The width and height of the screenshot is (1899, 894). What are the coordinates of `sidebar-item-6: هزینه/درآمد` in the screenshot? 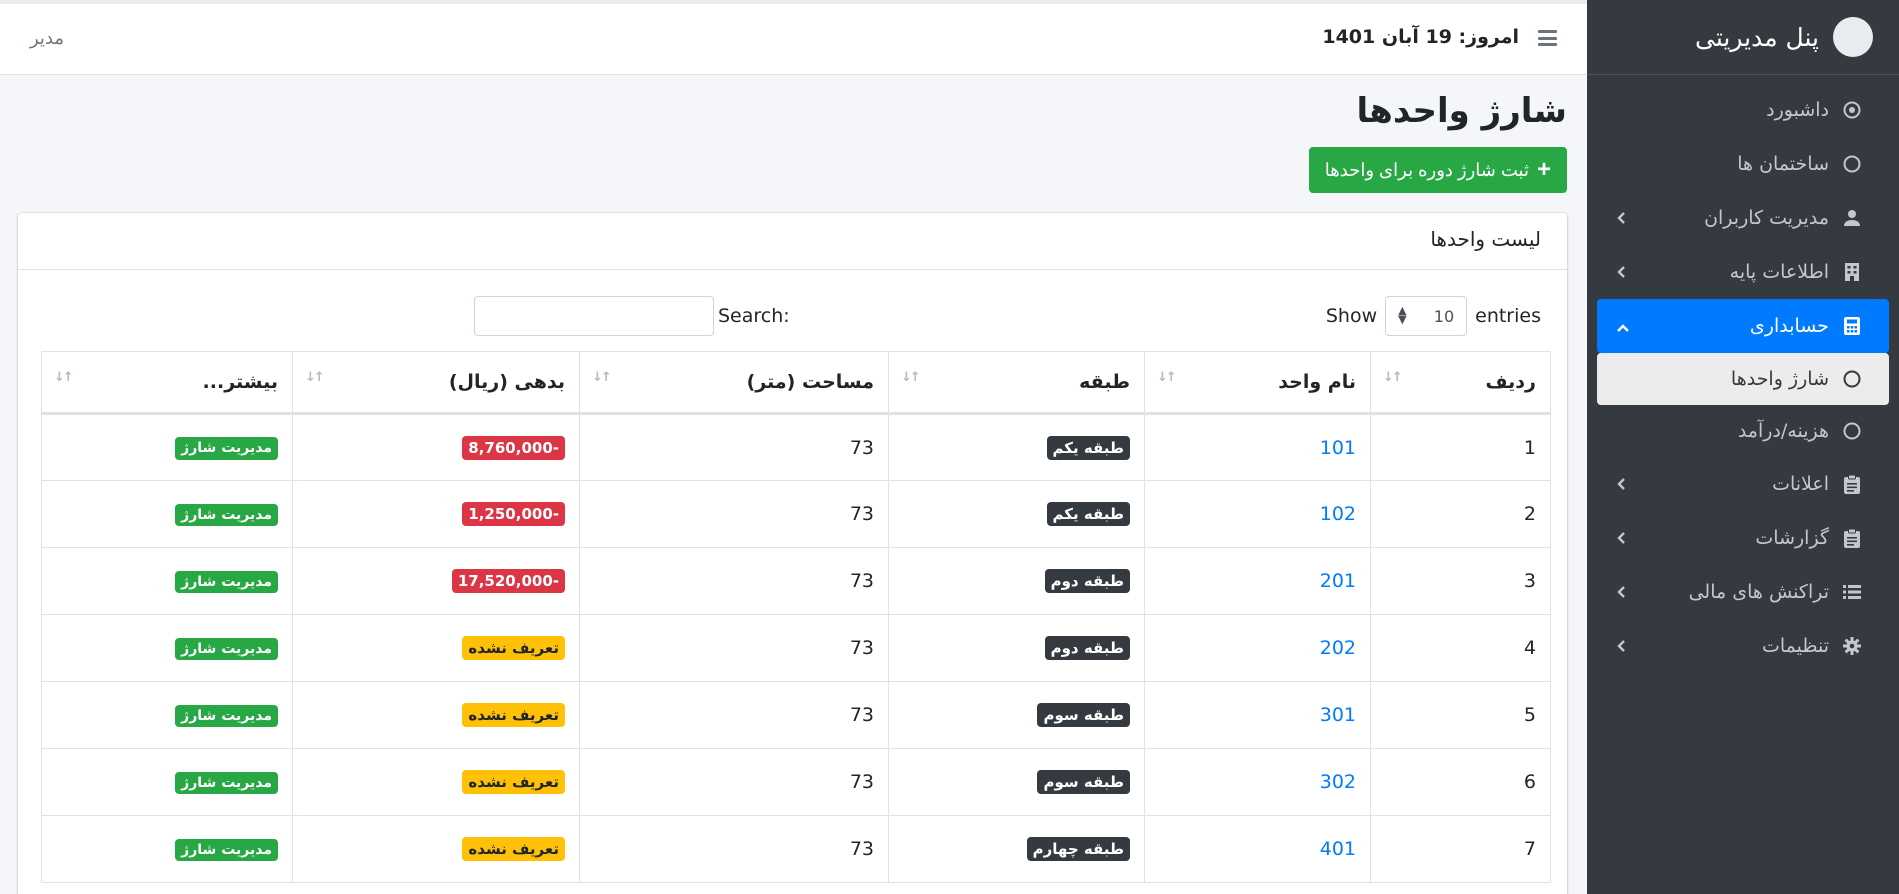 It's located at (1743, 431).